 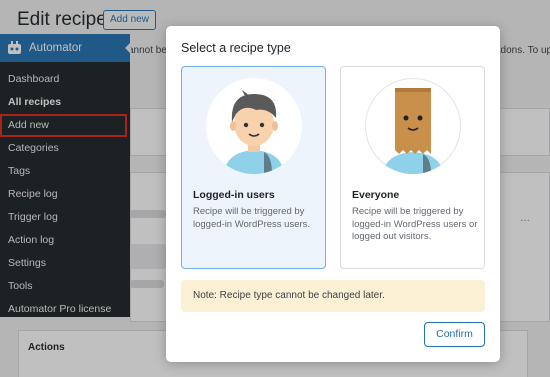 I want to click on modal-title: Select a recipe type, so click(x=236, y=48).